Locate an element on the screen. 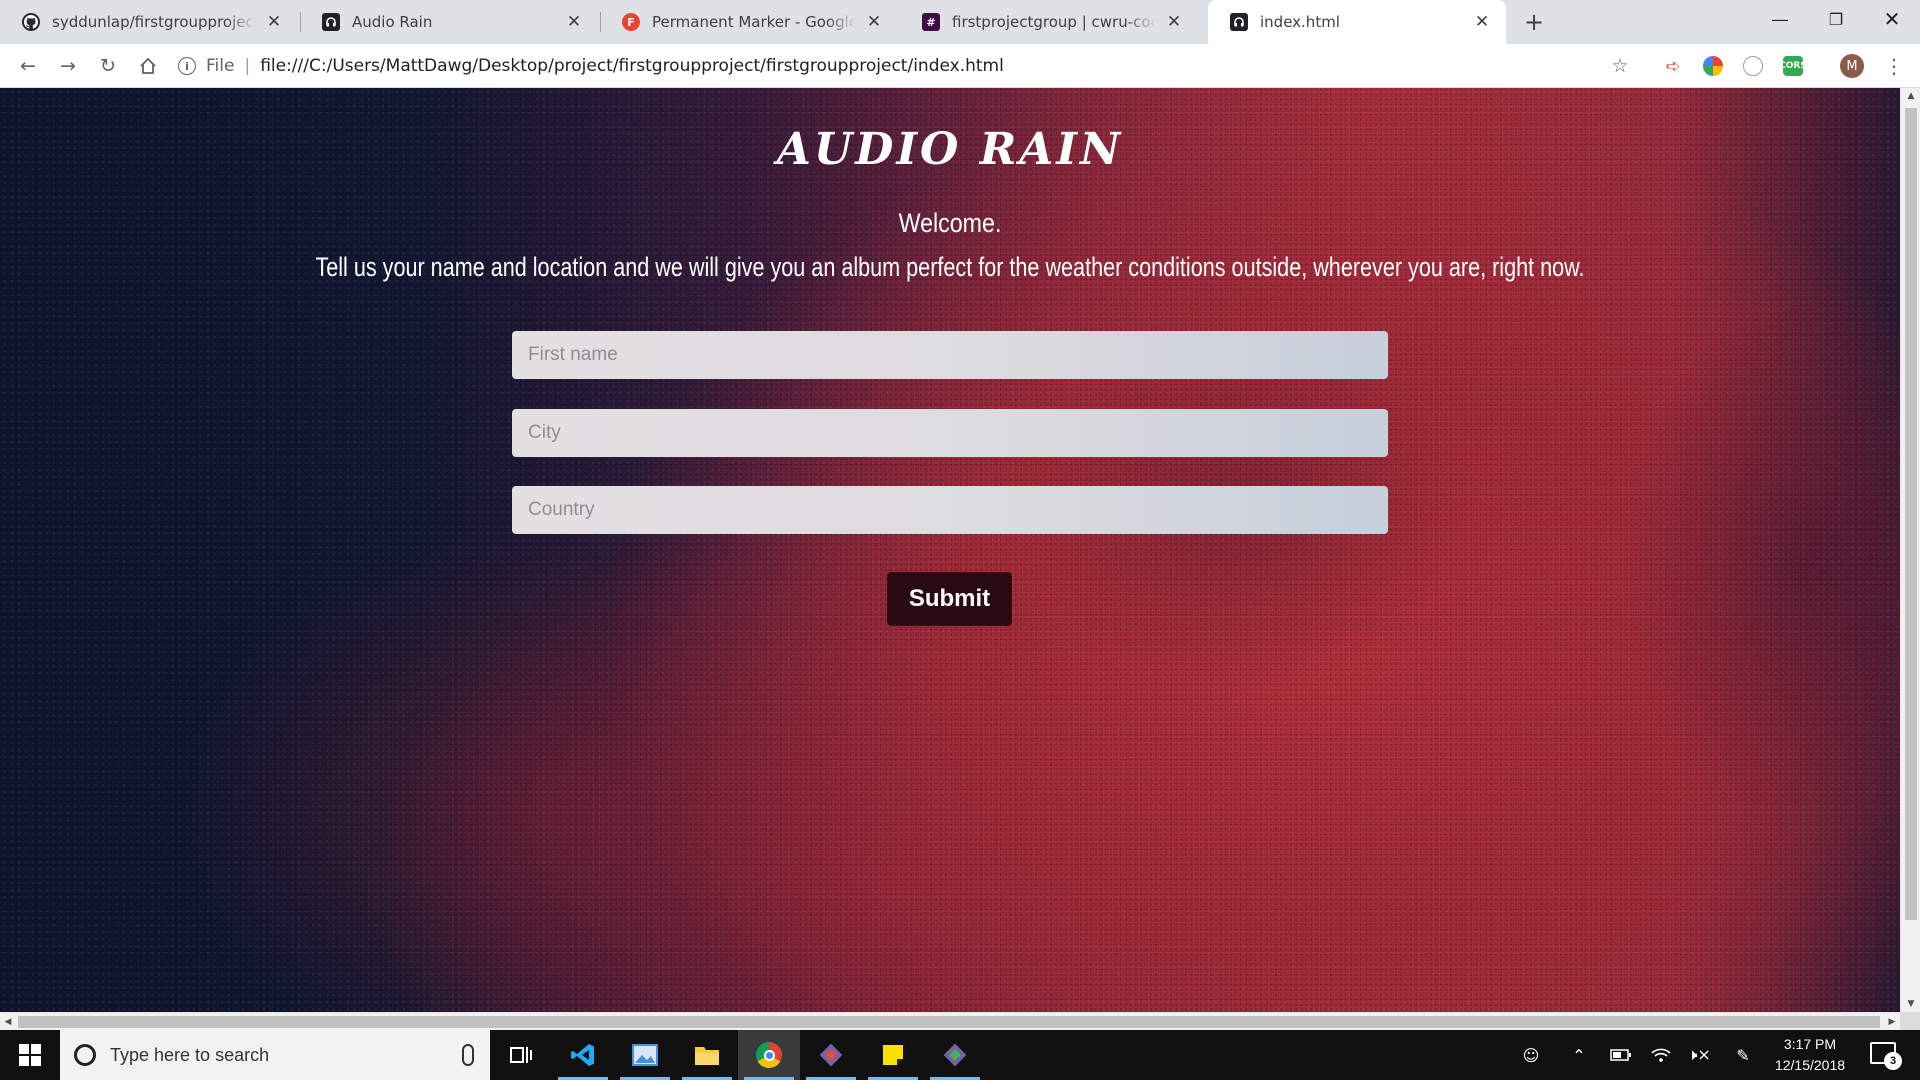 This screenshot has width=1920, height=1080. country-input is located at coordinates (950, 510).